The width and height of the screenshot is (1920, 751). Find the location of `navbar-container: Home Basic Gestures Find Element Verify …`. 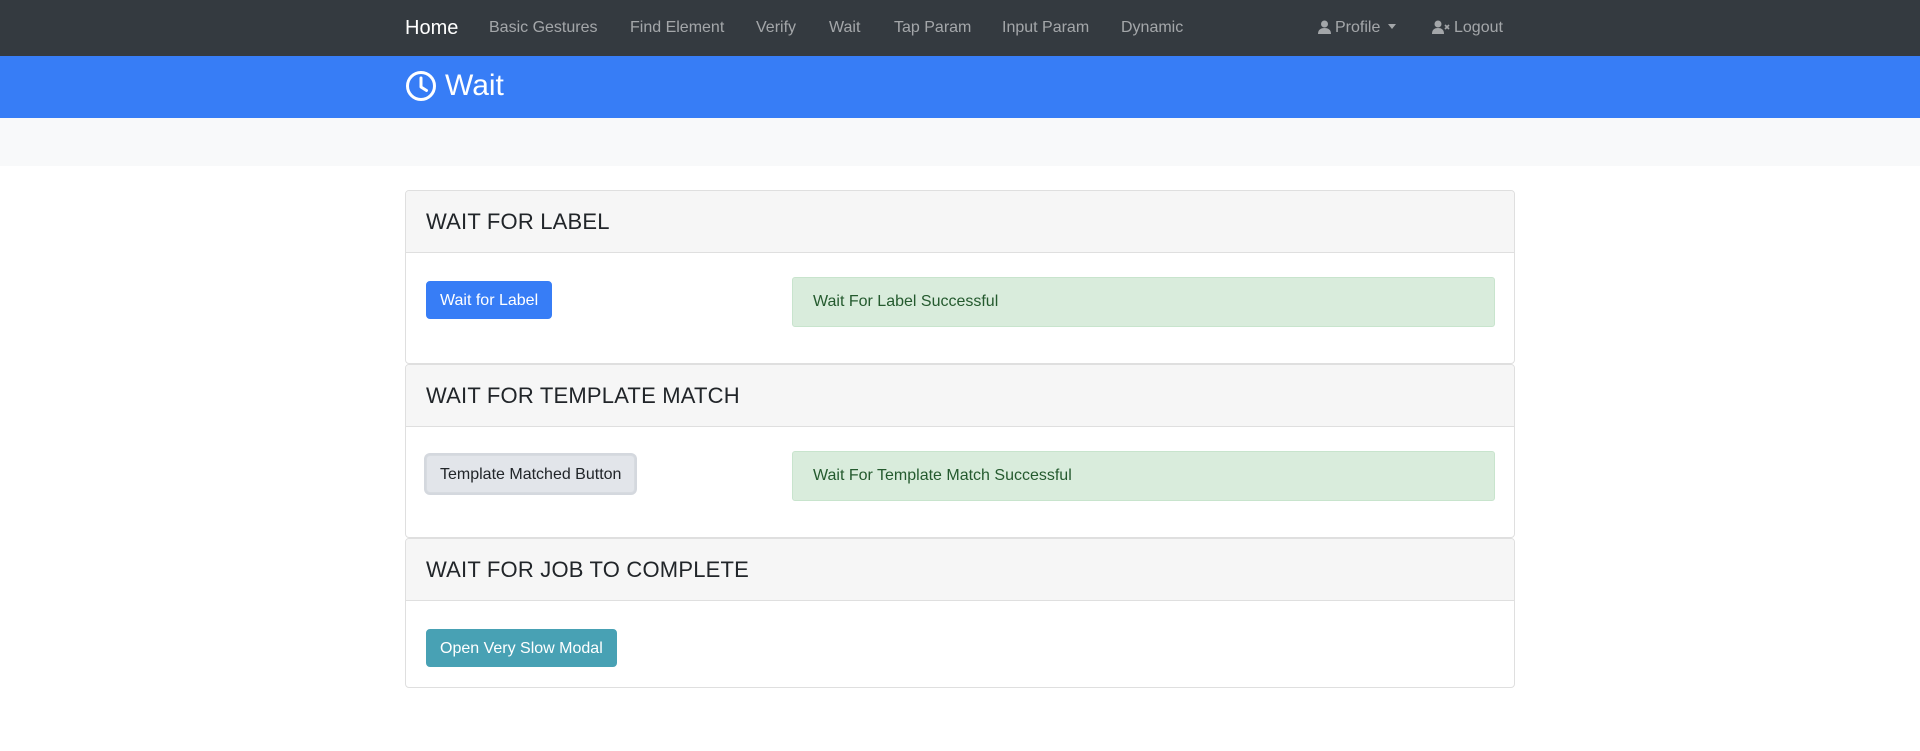

navbar-container: Home Basic Gestures Find Element Verify … is located at coordinates (960, 28).